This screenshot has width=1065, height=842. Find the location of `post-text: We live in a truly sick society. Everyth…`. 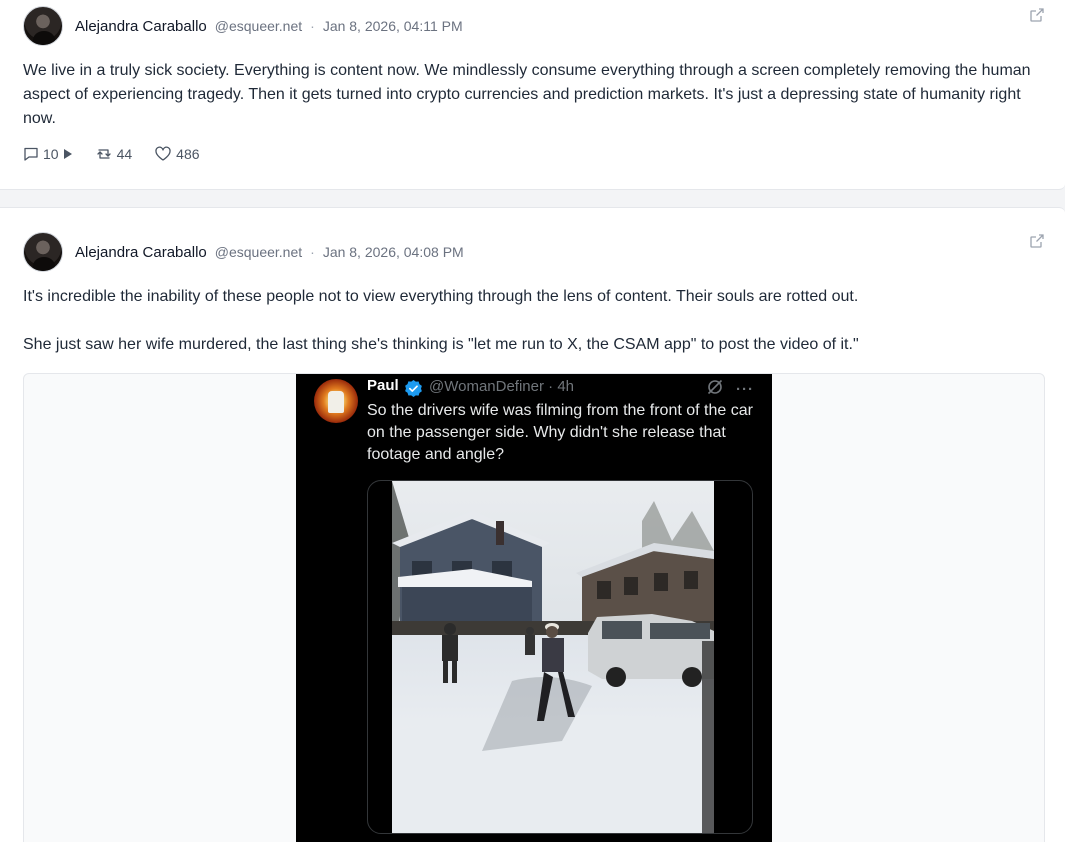

post-text: We live in a truly sick society. Everyth… is located at coordinates (527, 94).